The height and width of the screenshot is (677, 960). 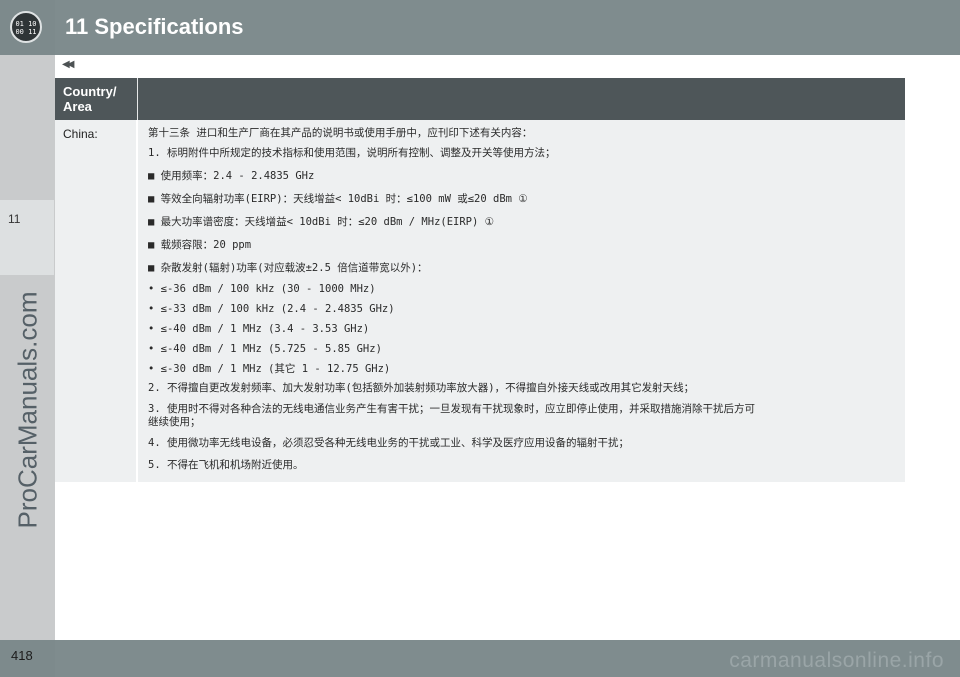 I want to click on page-header: 11 Specifications, so click(x=507, y=27).